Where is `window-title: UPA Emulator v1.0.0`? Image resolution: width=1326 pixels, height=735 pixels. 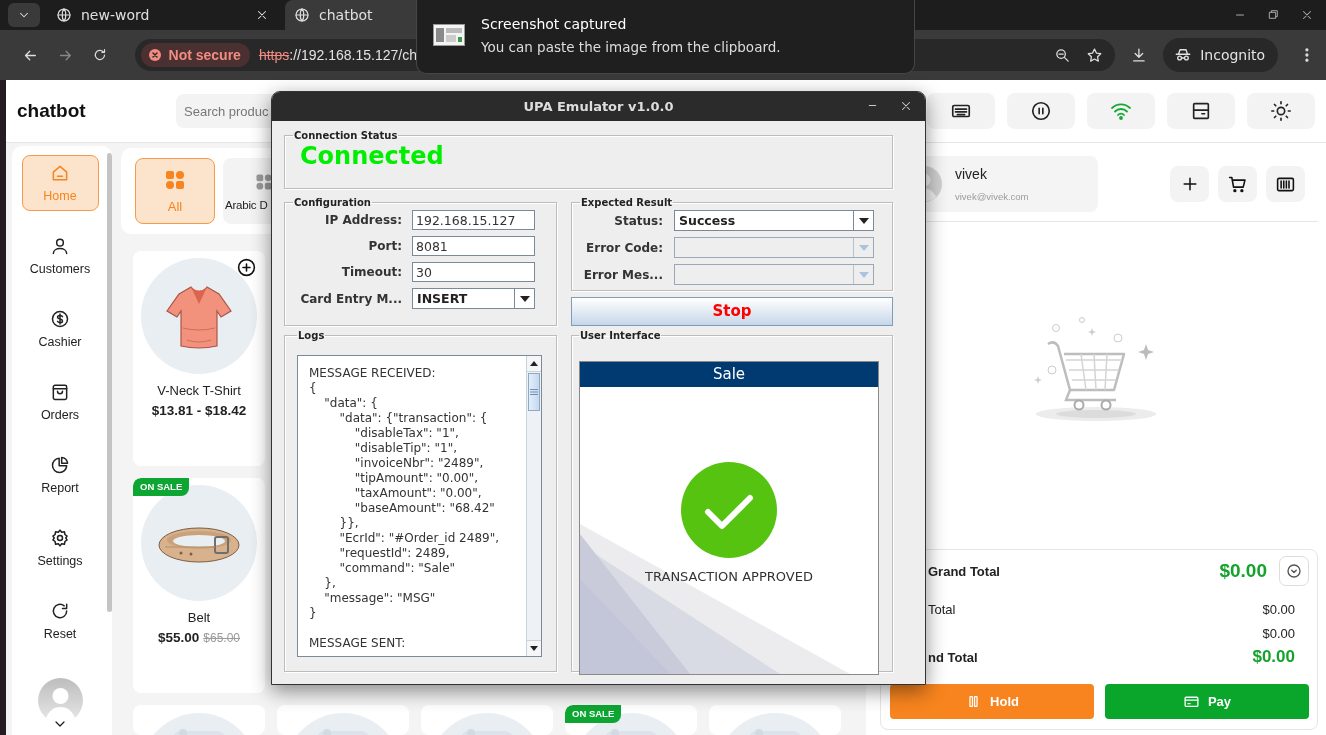 window-title: UPA Emulator v1.0.0 is located at coordinates (598, 106).